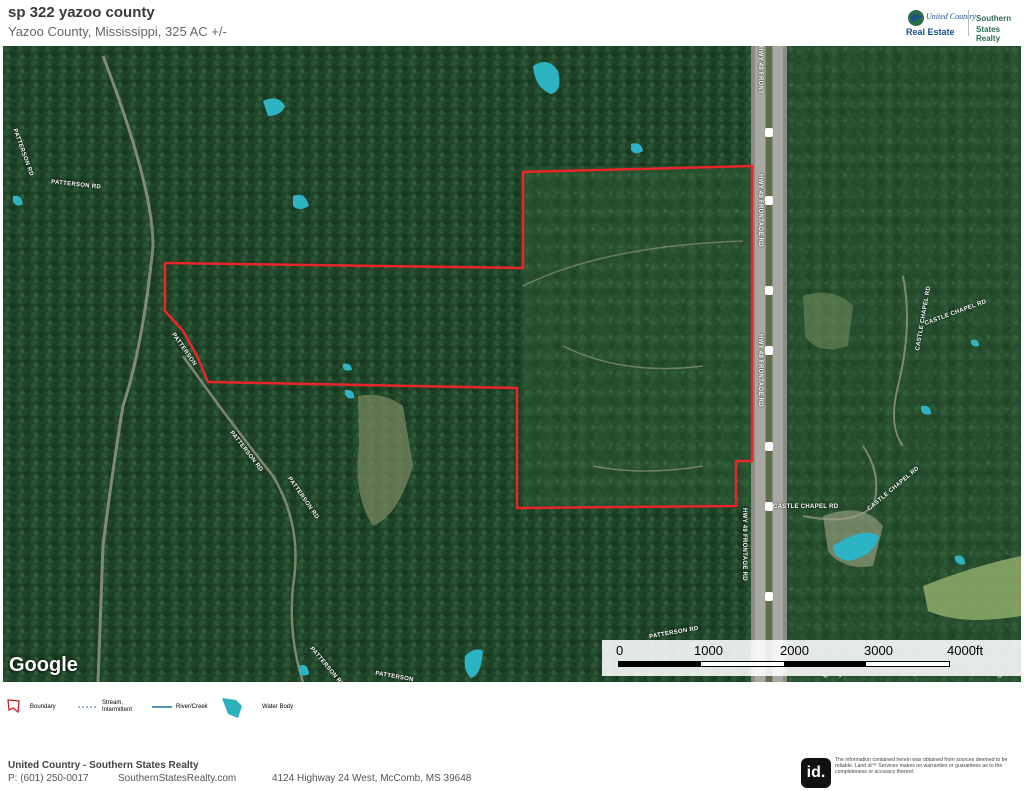 The image size is (1024, 791). I want to click on imagery-attribution: Imagery ©2024 Airbus, Maxar Technologies, so click(910, 672).